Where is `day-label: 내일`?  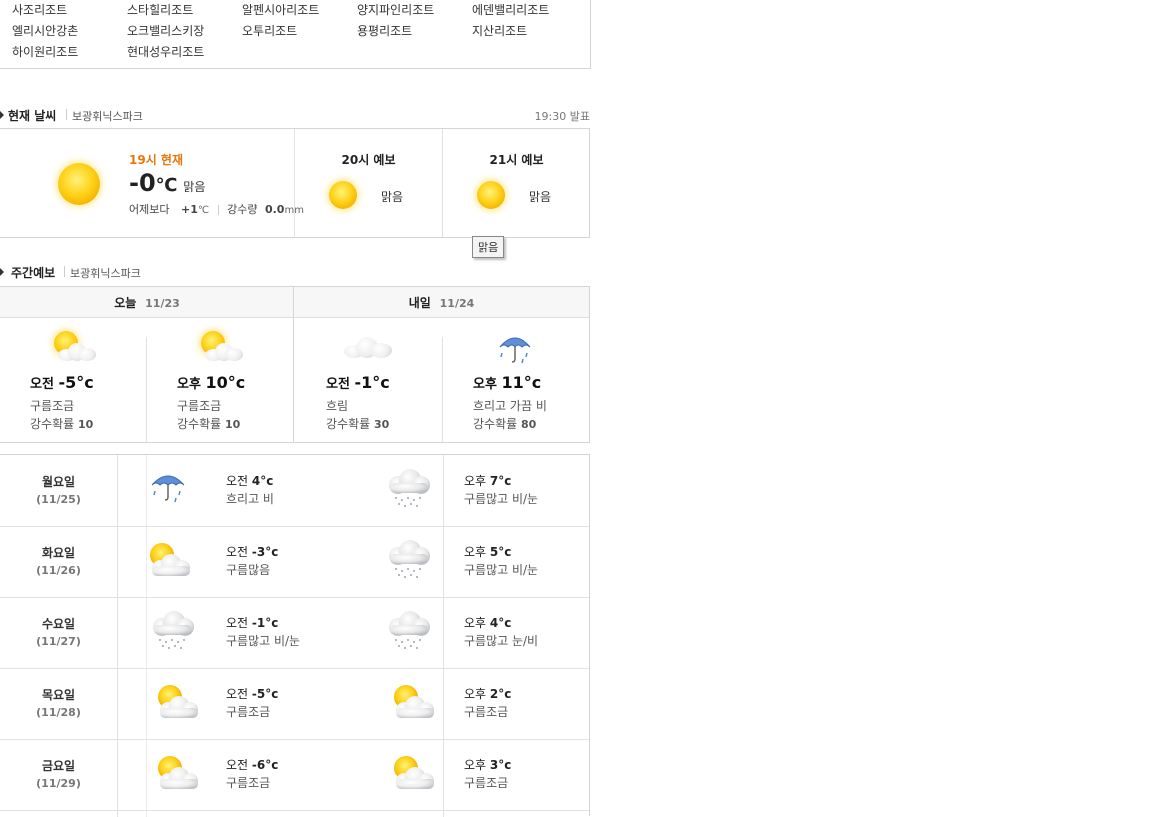 day-label: 내일 is located at coordinates (419, 303).